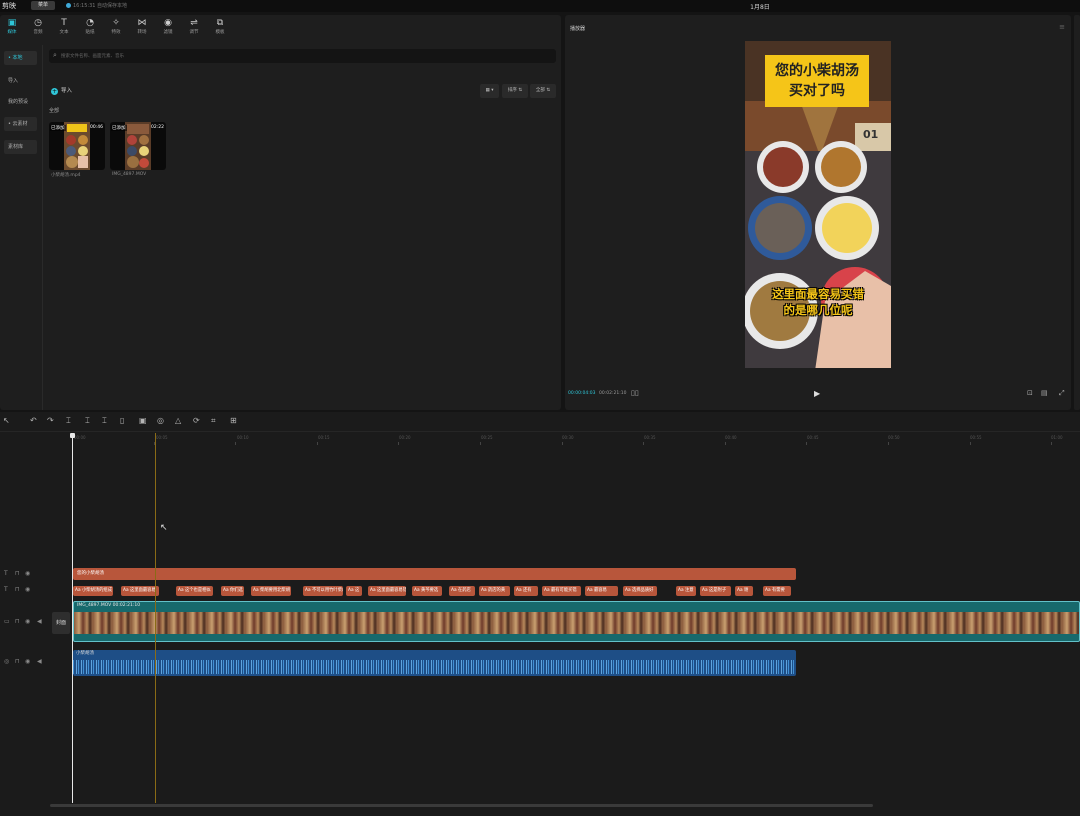 The width and height of the screenshot is (1080, 816). Describe the element at coordinates (61, 623) in the screenshot. I see `cover-button: 封面` at that location.